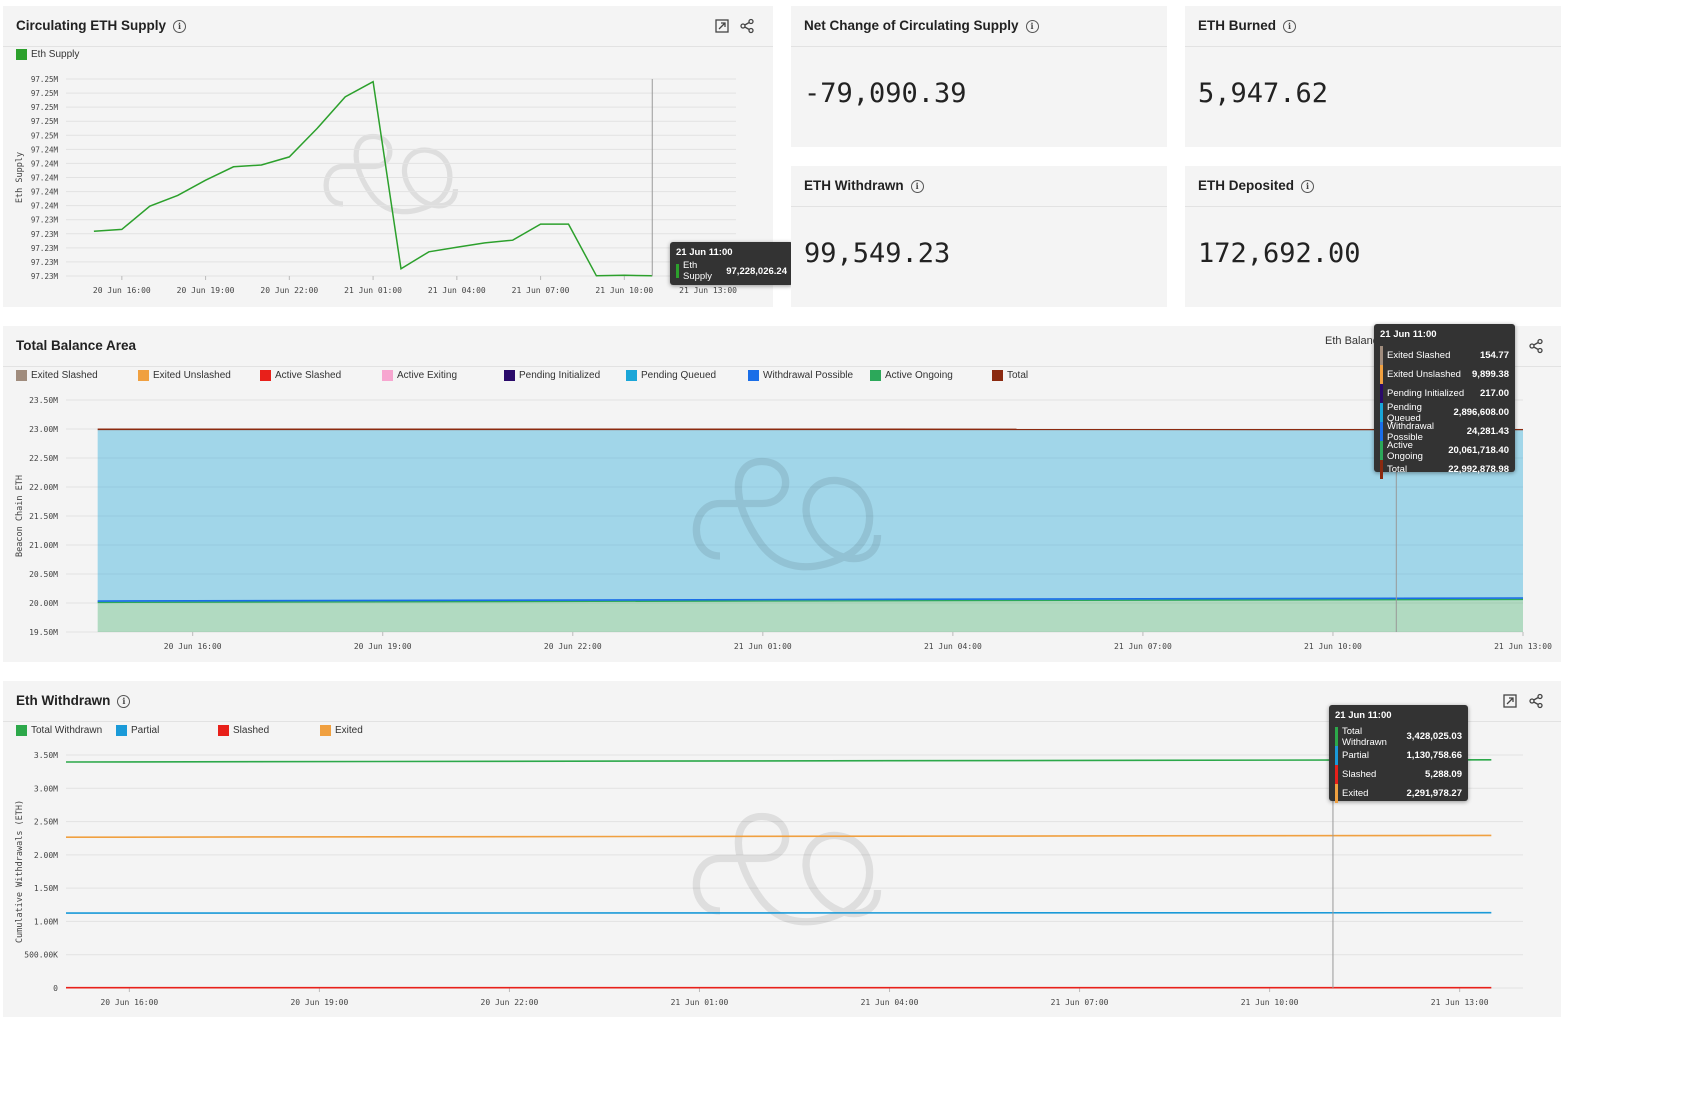 The image size is (1696, 1106). Describe the element at coordinates (756, 271) in the screenshot. I see `tooltip-value: 97,228,026.24` at that location.